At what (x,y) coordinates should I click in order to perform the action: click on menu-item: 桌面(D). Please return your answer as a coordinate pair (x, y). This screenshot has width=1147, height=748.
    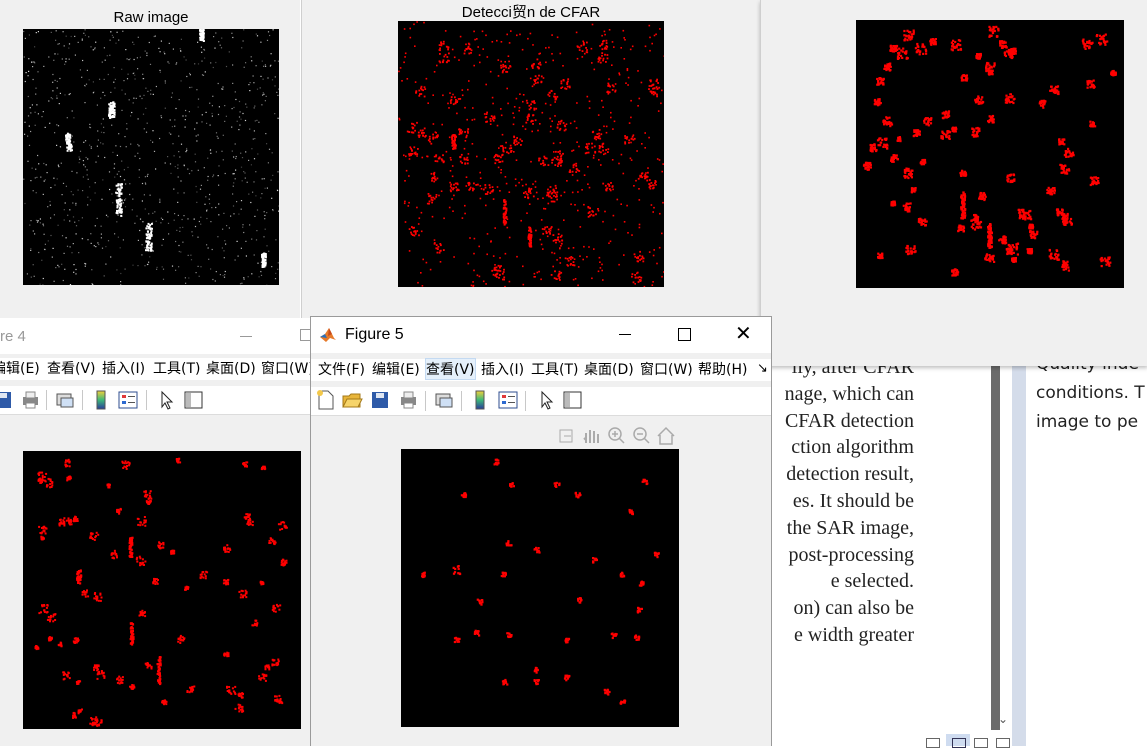
    Looking at the image, I should click on (231, 368).